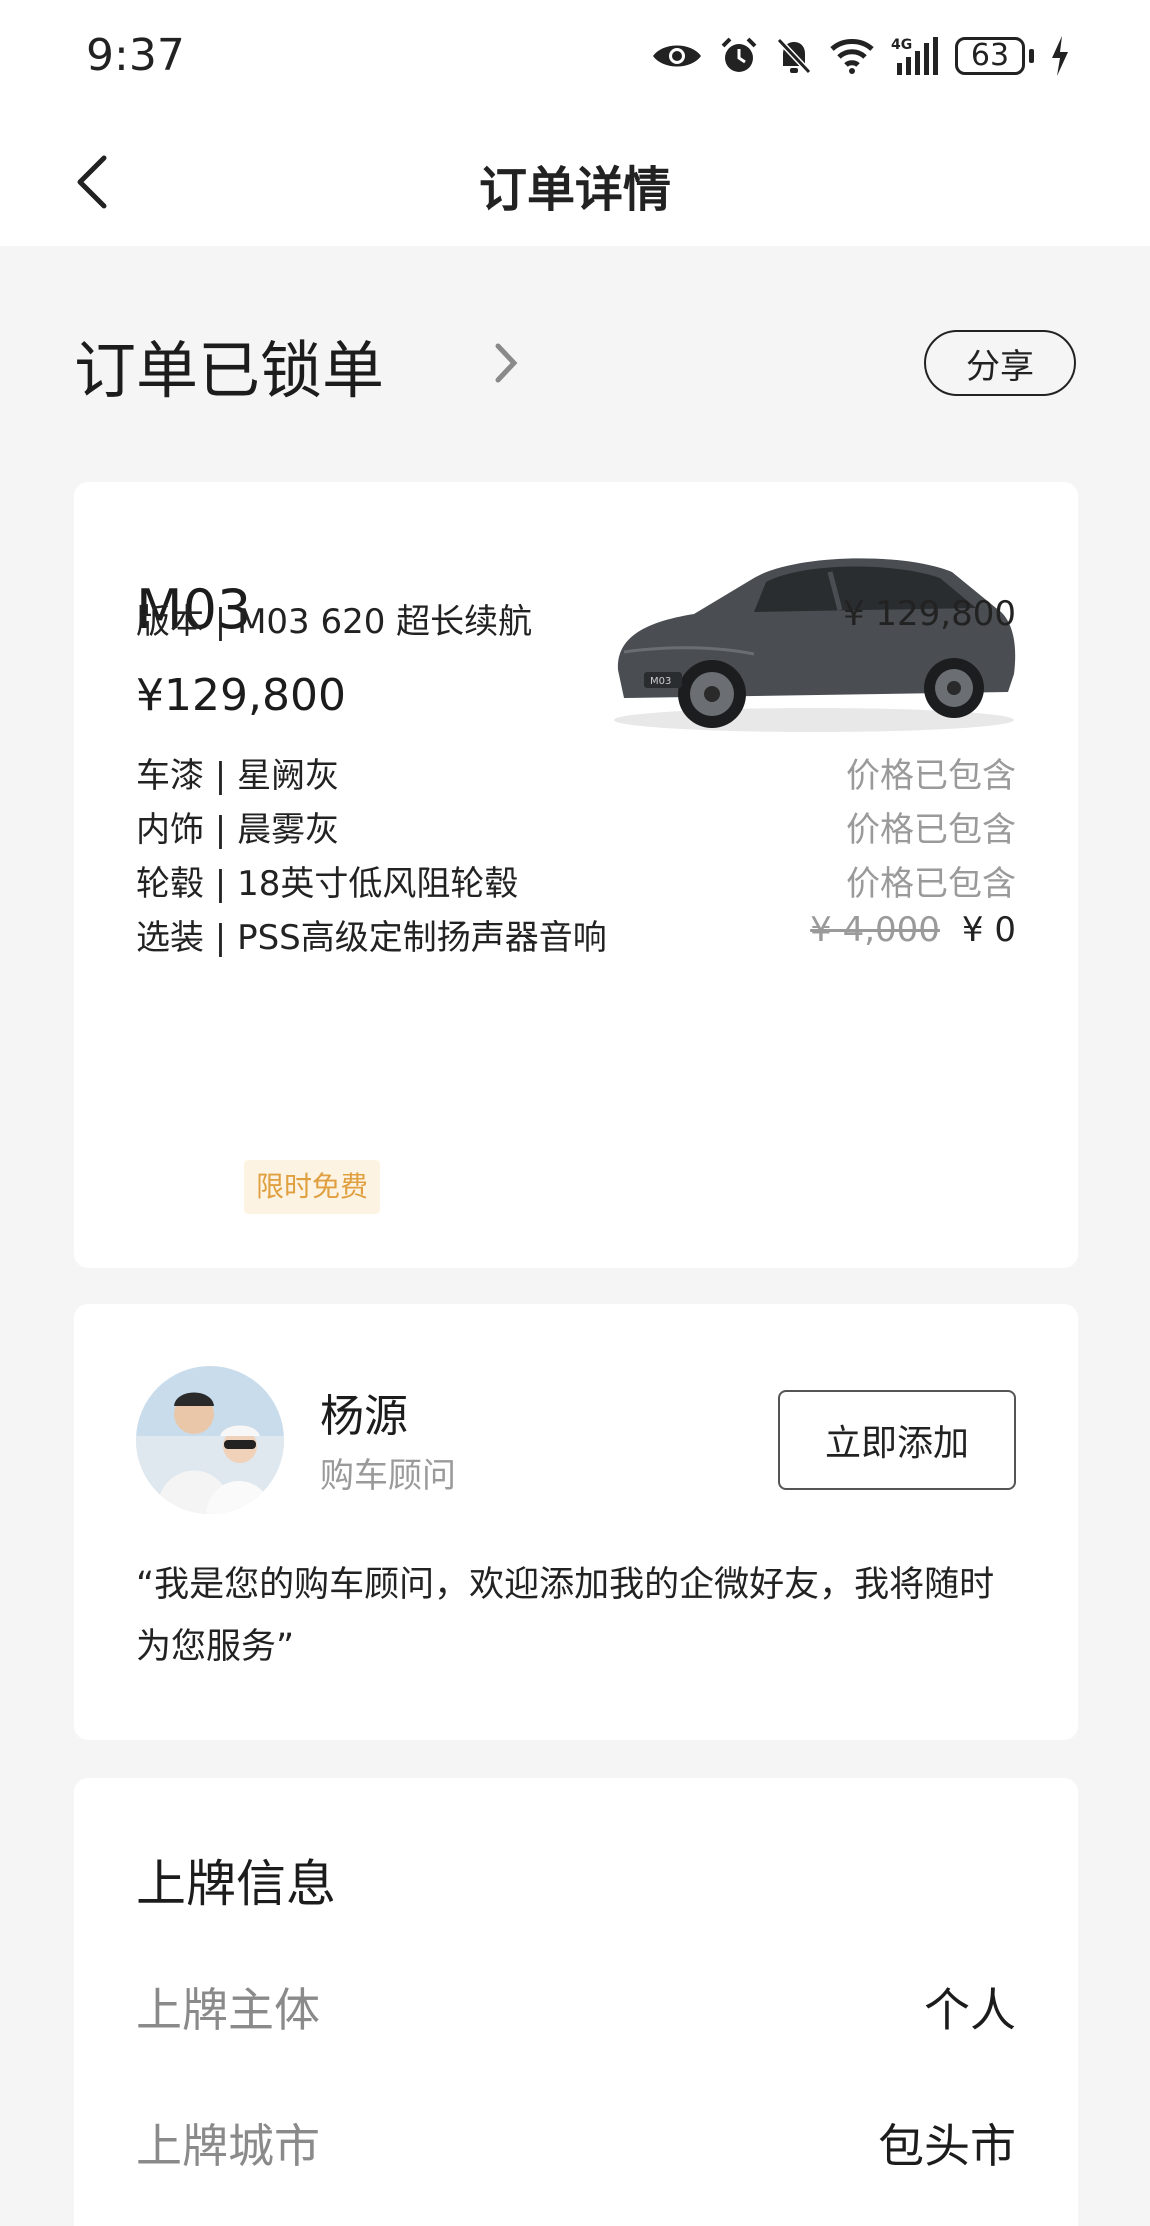  What do you see at coordinates (739, 54) in the screenshot?
I see `alarm-icon` at bounding box center [739, 54].